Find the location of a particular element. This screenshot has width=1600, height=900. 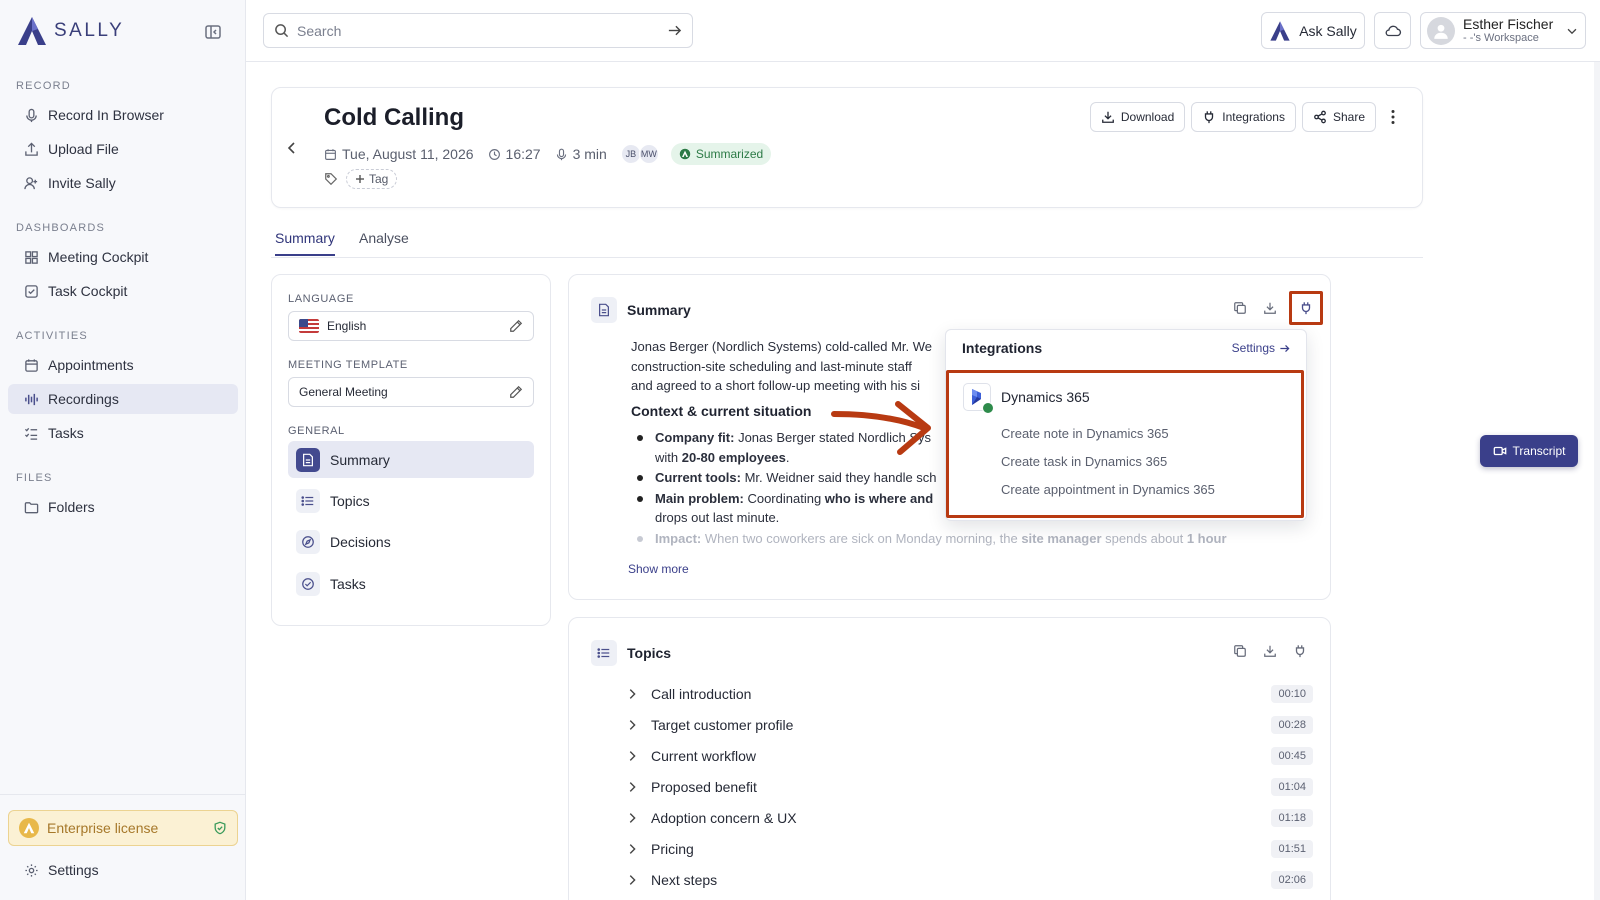

integrations-plug-icon is located at coordinates (1306, 308).